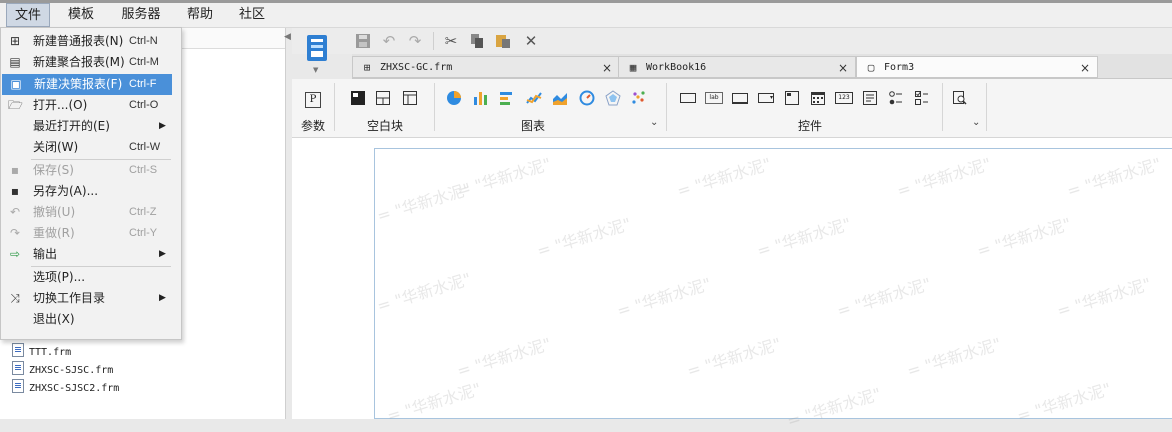 Image resolution: width=1172 pixels, height=432 pixels. Describe the element at coordinates (534, 98) in the screenshot. I see `line-chart-icon` at that location.